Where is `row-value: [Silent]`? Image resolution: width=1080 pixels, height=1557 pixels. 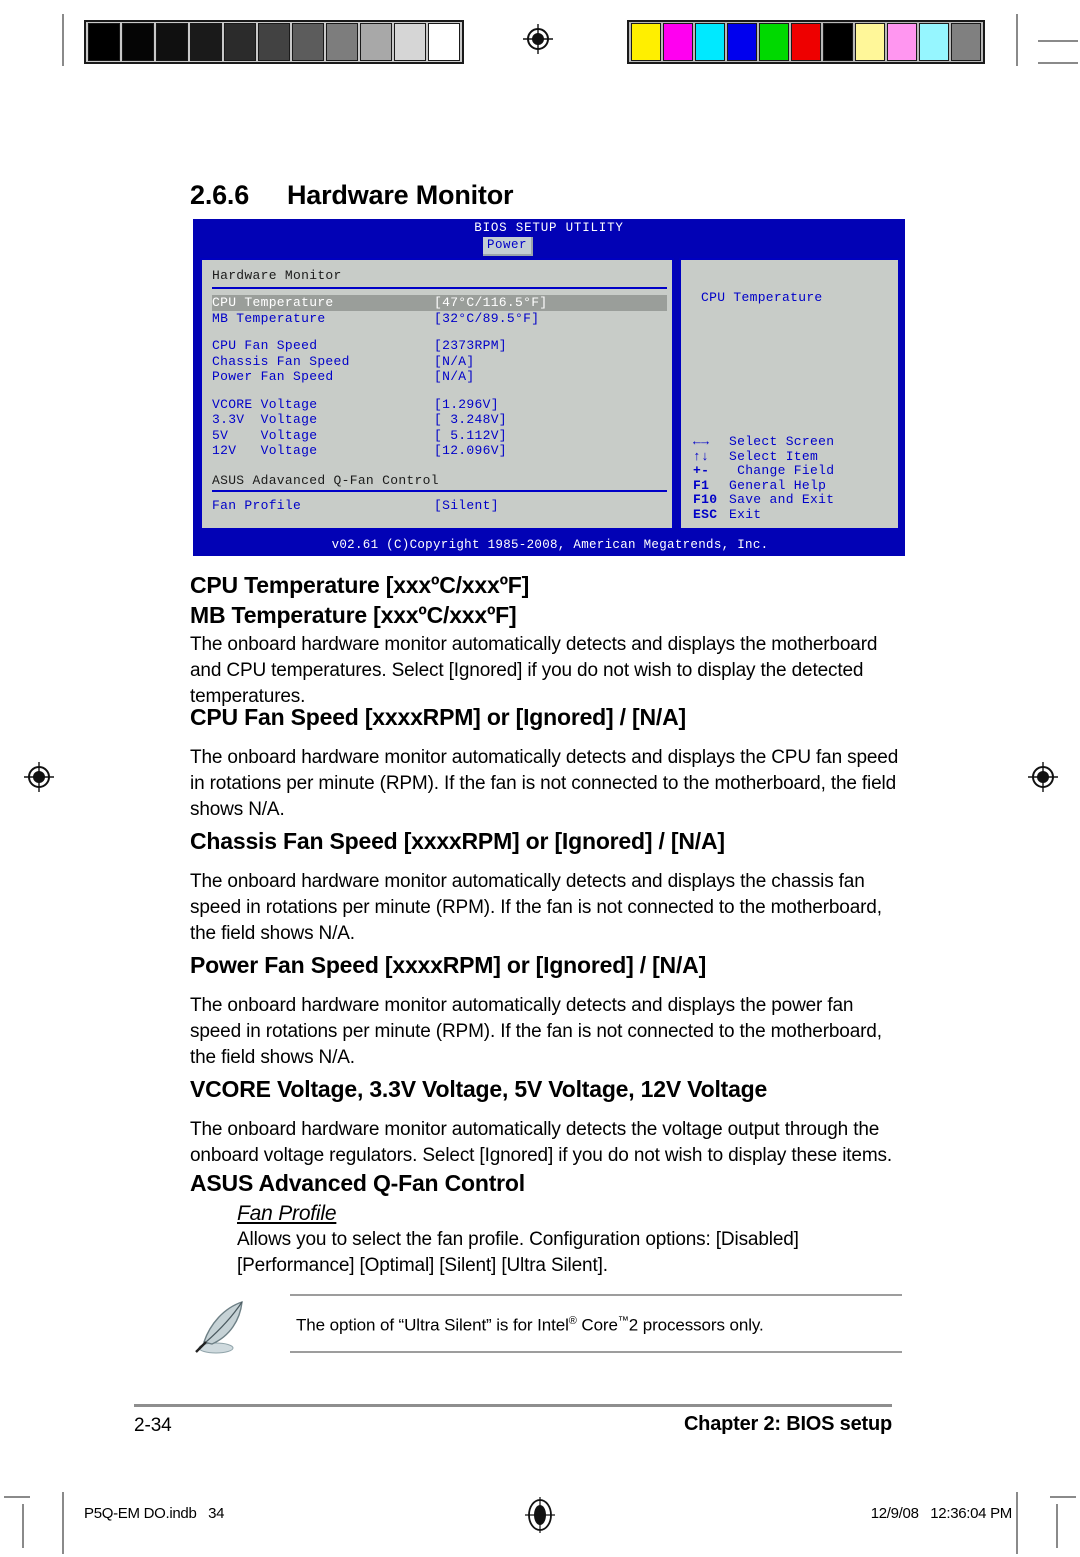
row-value: [Silent] is located at coordinates (466, 505).